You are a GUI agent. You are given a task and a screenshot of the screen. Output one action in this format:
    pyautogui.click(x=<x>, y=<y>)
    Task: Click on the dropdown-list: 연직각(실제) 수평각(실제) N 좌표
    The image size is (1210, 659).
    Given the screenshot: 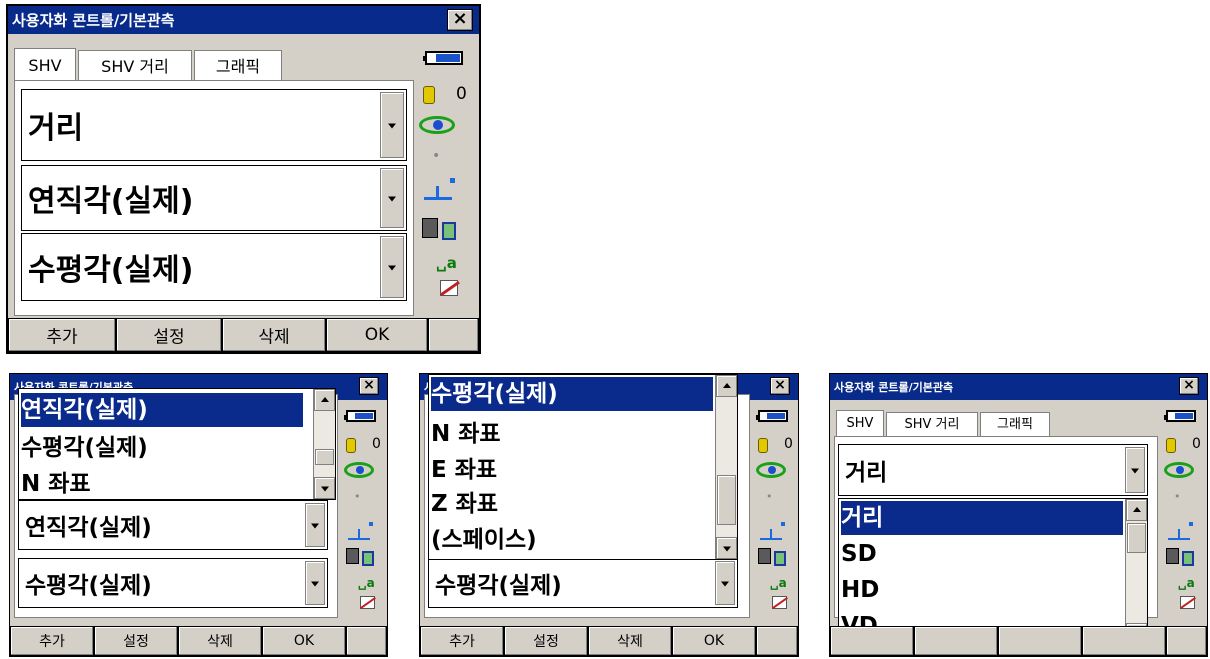 What is the action you would take?
    pyautogui.click(x=177, y=444)
    